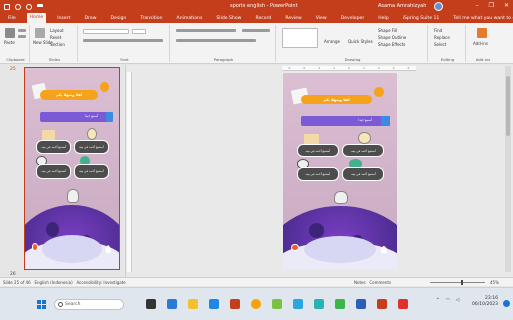  What do you see at coordinates (190, 18) in the screenshot?
I see `tab-animations: Animations` at bounding box center [190, 18].